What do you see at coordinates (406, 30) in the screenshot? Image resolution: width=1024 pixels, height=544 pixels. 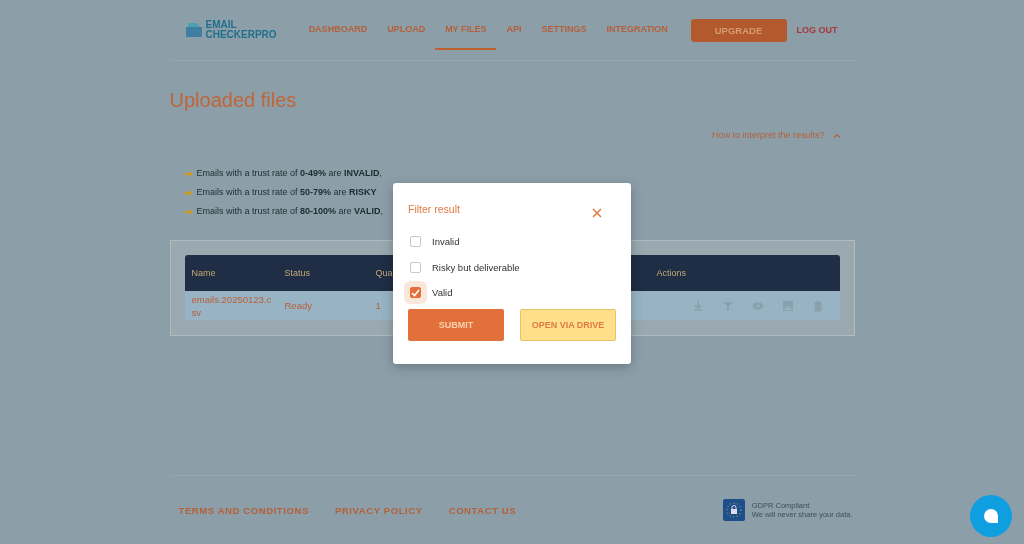 I see `nav-link: UPLOAD` at bounding box center [406, 30].